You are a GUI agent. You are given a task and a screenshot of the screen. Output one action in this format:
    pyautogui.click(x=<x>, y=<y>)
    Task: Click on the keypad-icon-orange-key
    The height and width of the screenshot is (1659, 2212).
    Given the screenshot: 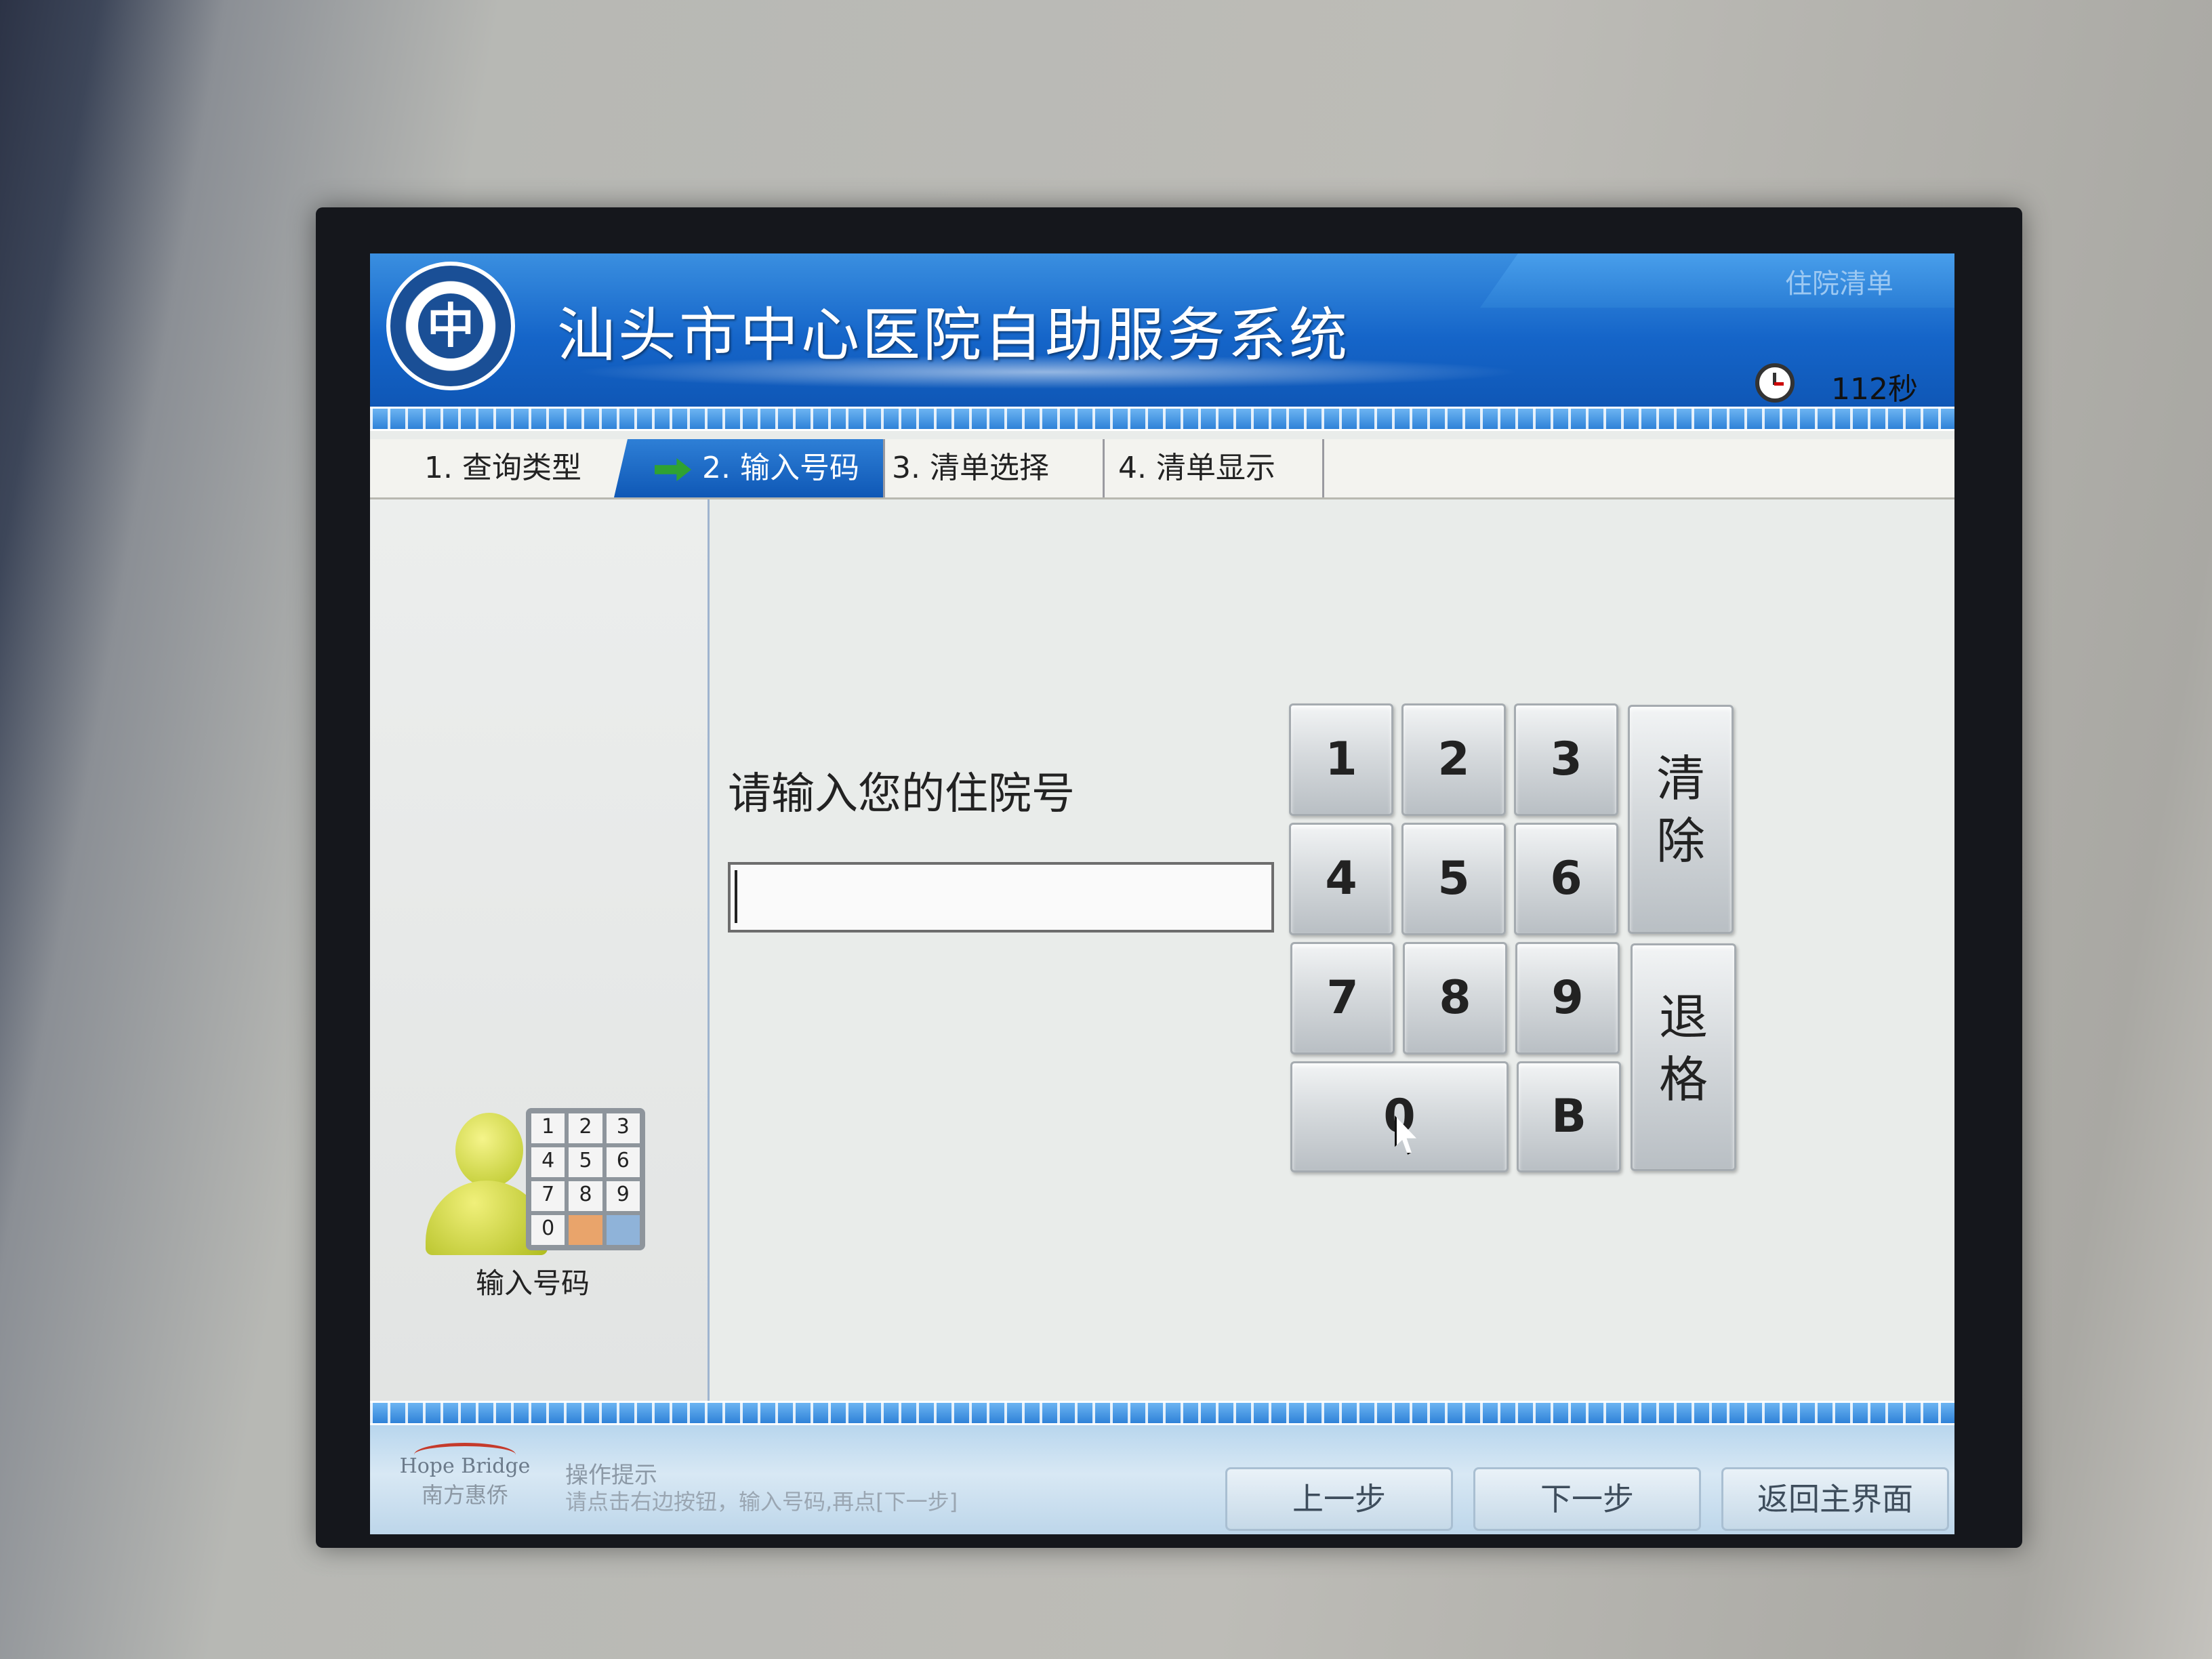 What is the action you would take?
    pyautogui.click(x=585, y=1230)
    